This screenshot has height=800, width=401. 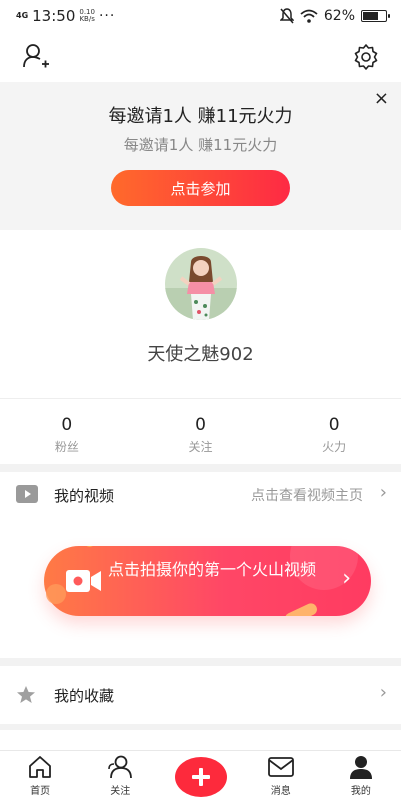 I want to click on tab-label: 首页, so click(x=40, y=791).